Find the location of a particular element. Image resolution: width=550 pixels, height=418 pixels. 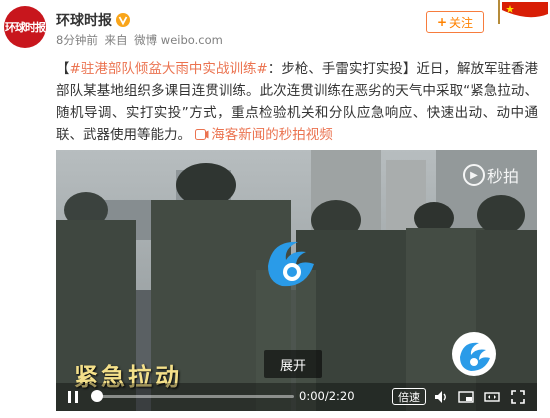

progress-knob is located at coordinates (97, 396).